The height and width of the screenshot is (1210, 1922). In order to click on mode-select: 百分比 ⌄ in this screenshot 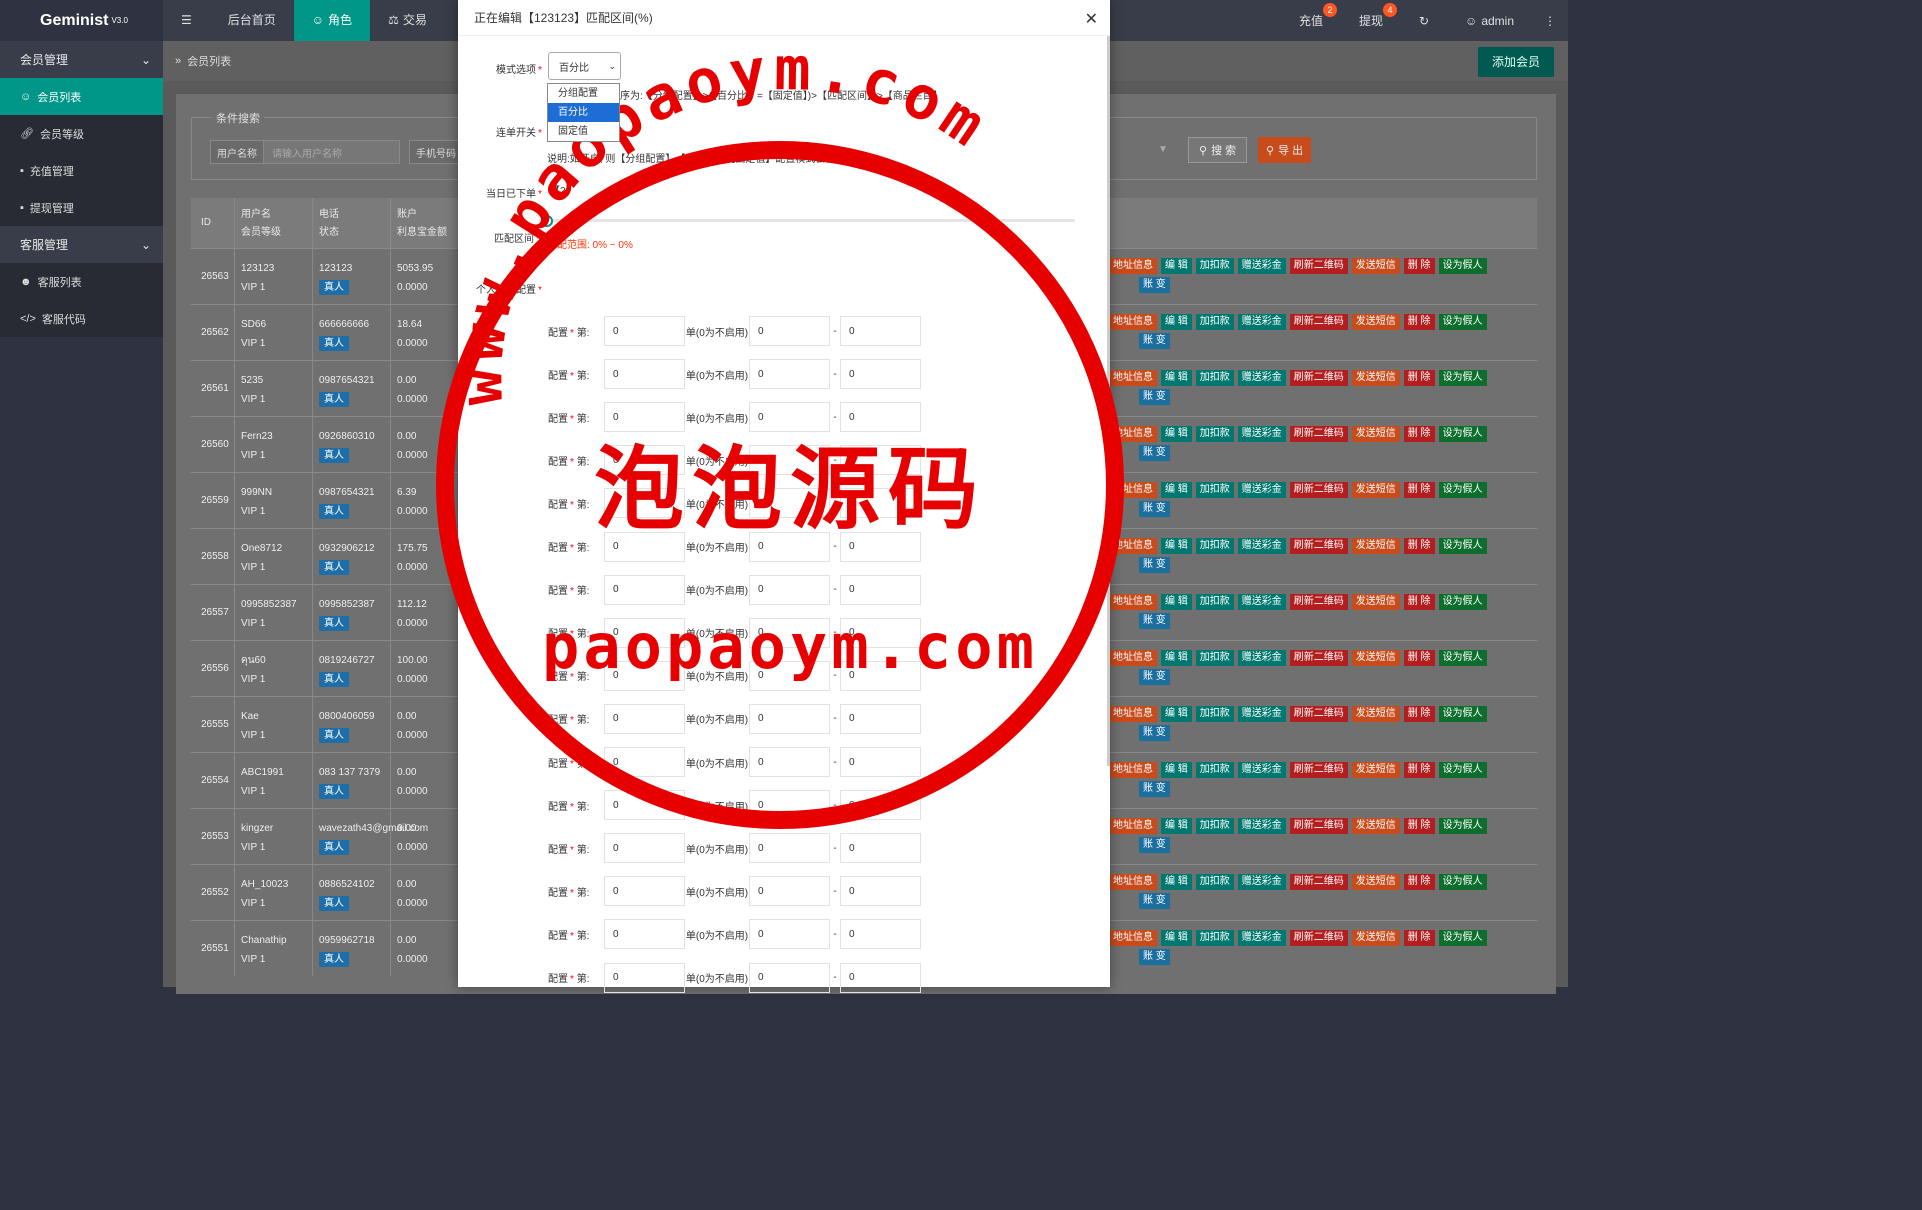, I will do `click(584, 66)`.